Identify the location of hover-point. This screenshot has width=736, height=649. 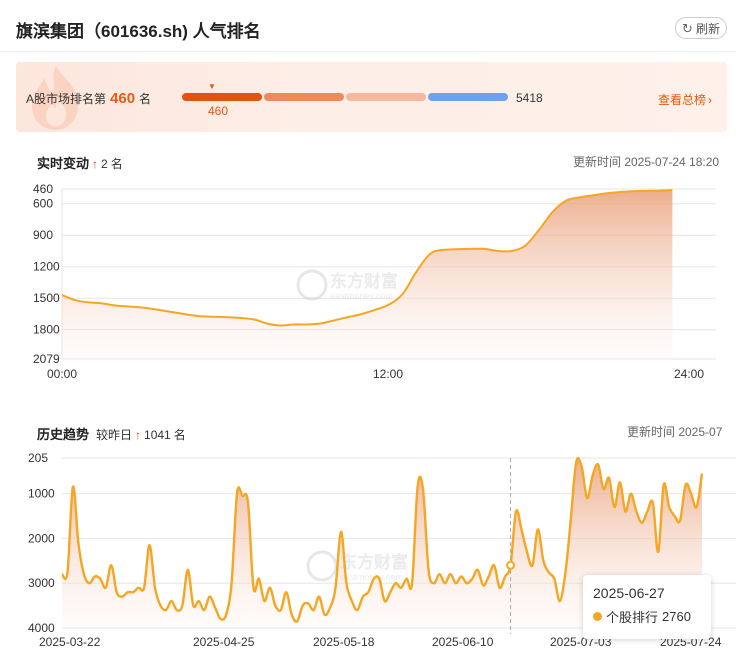
(511, 565).